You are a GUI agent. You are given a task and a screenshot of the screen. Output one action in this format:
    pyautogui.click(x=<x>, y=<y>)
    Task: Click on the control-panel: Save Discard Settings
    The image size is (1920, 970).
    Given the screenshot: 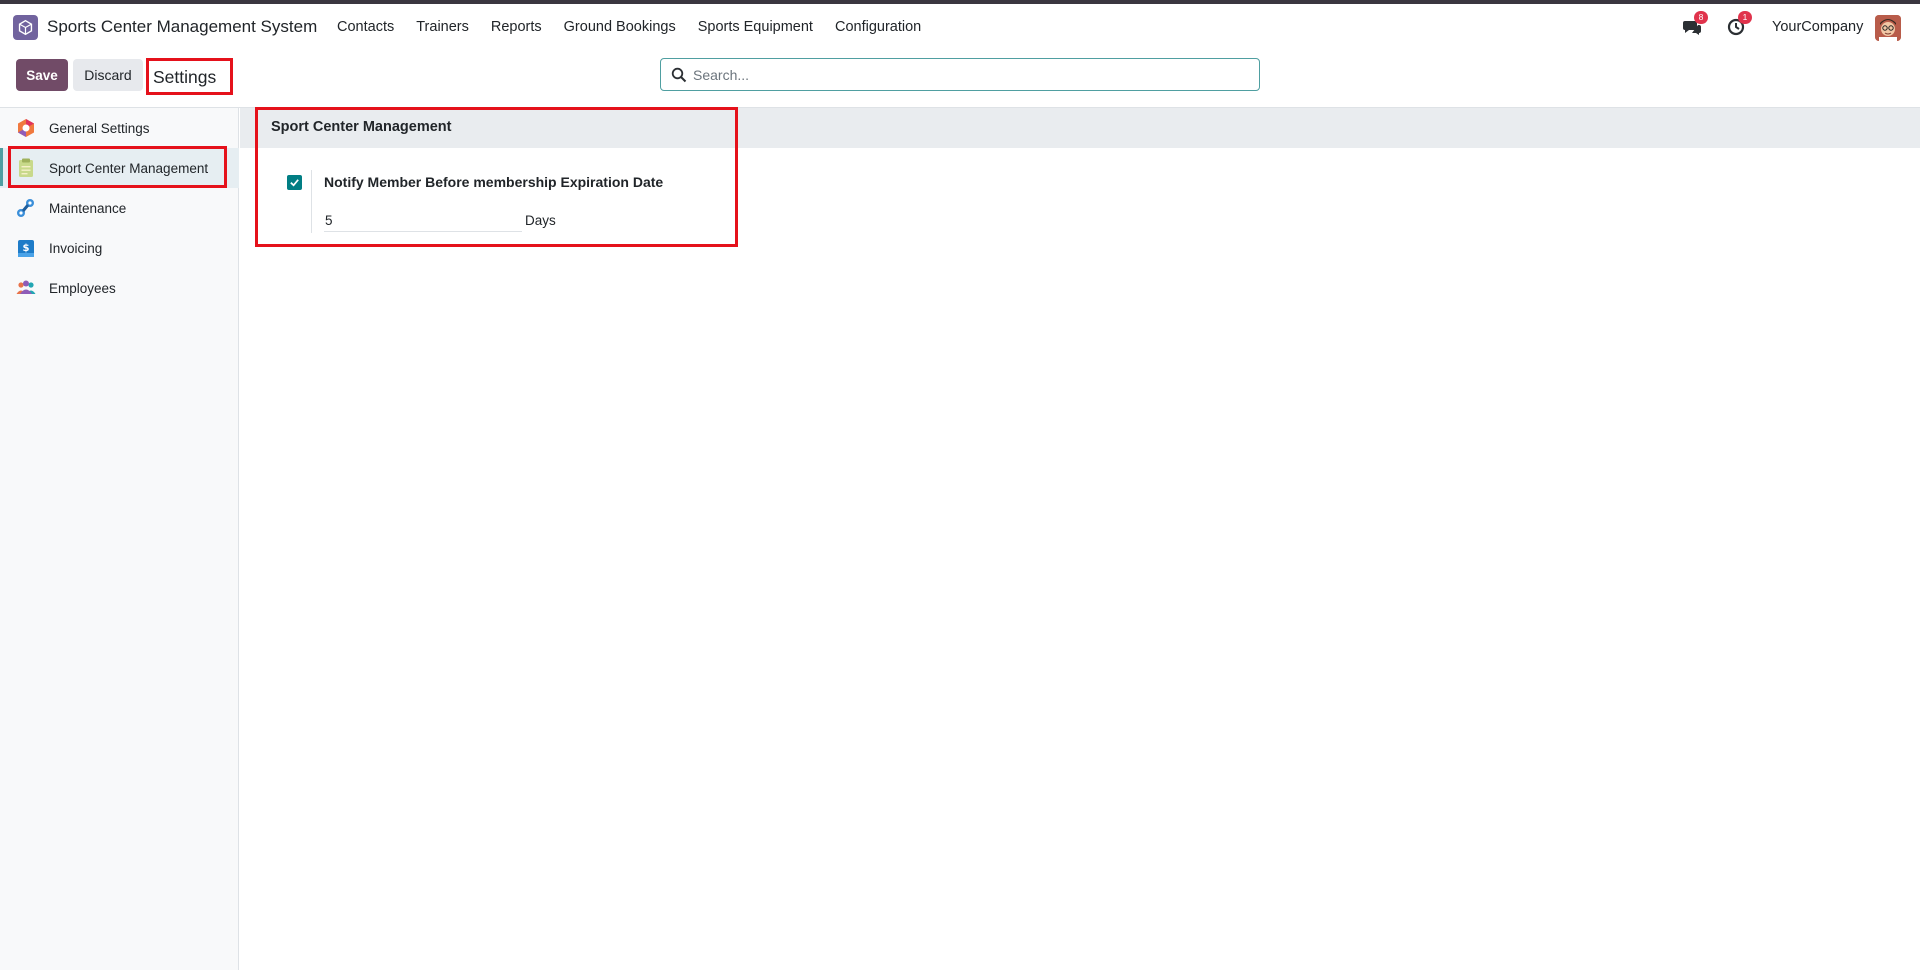 What is the action you would take?
    pyautogui.click(x=960, y=79)
    